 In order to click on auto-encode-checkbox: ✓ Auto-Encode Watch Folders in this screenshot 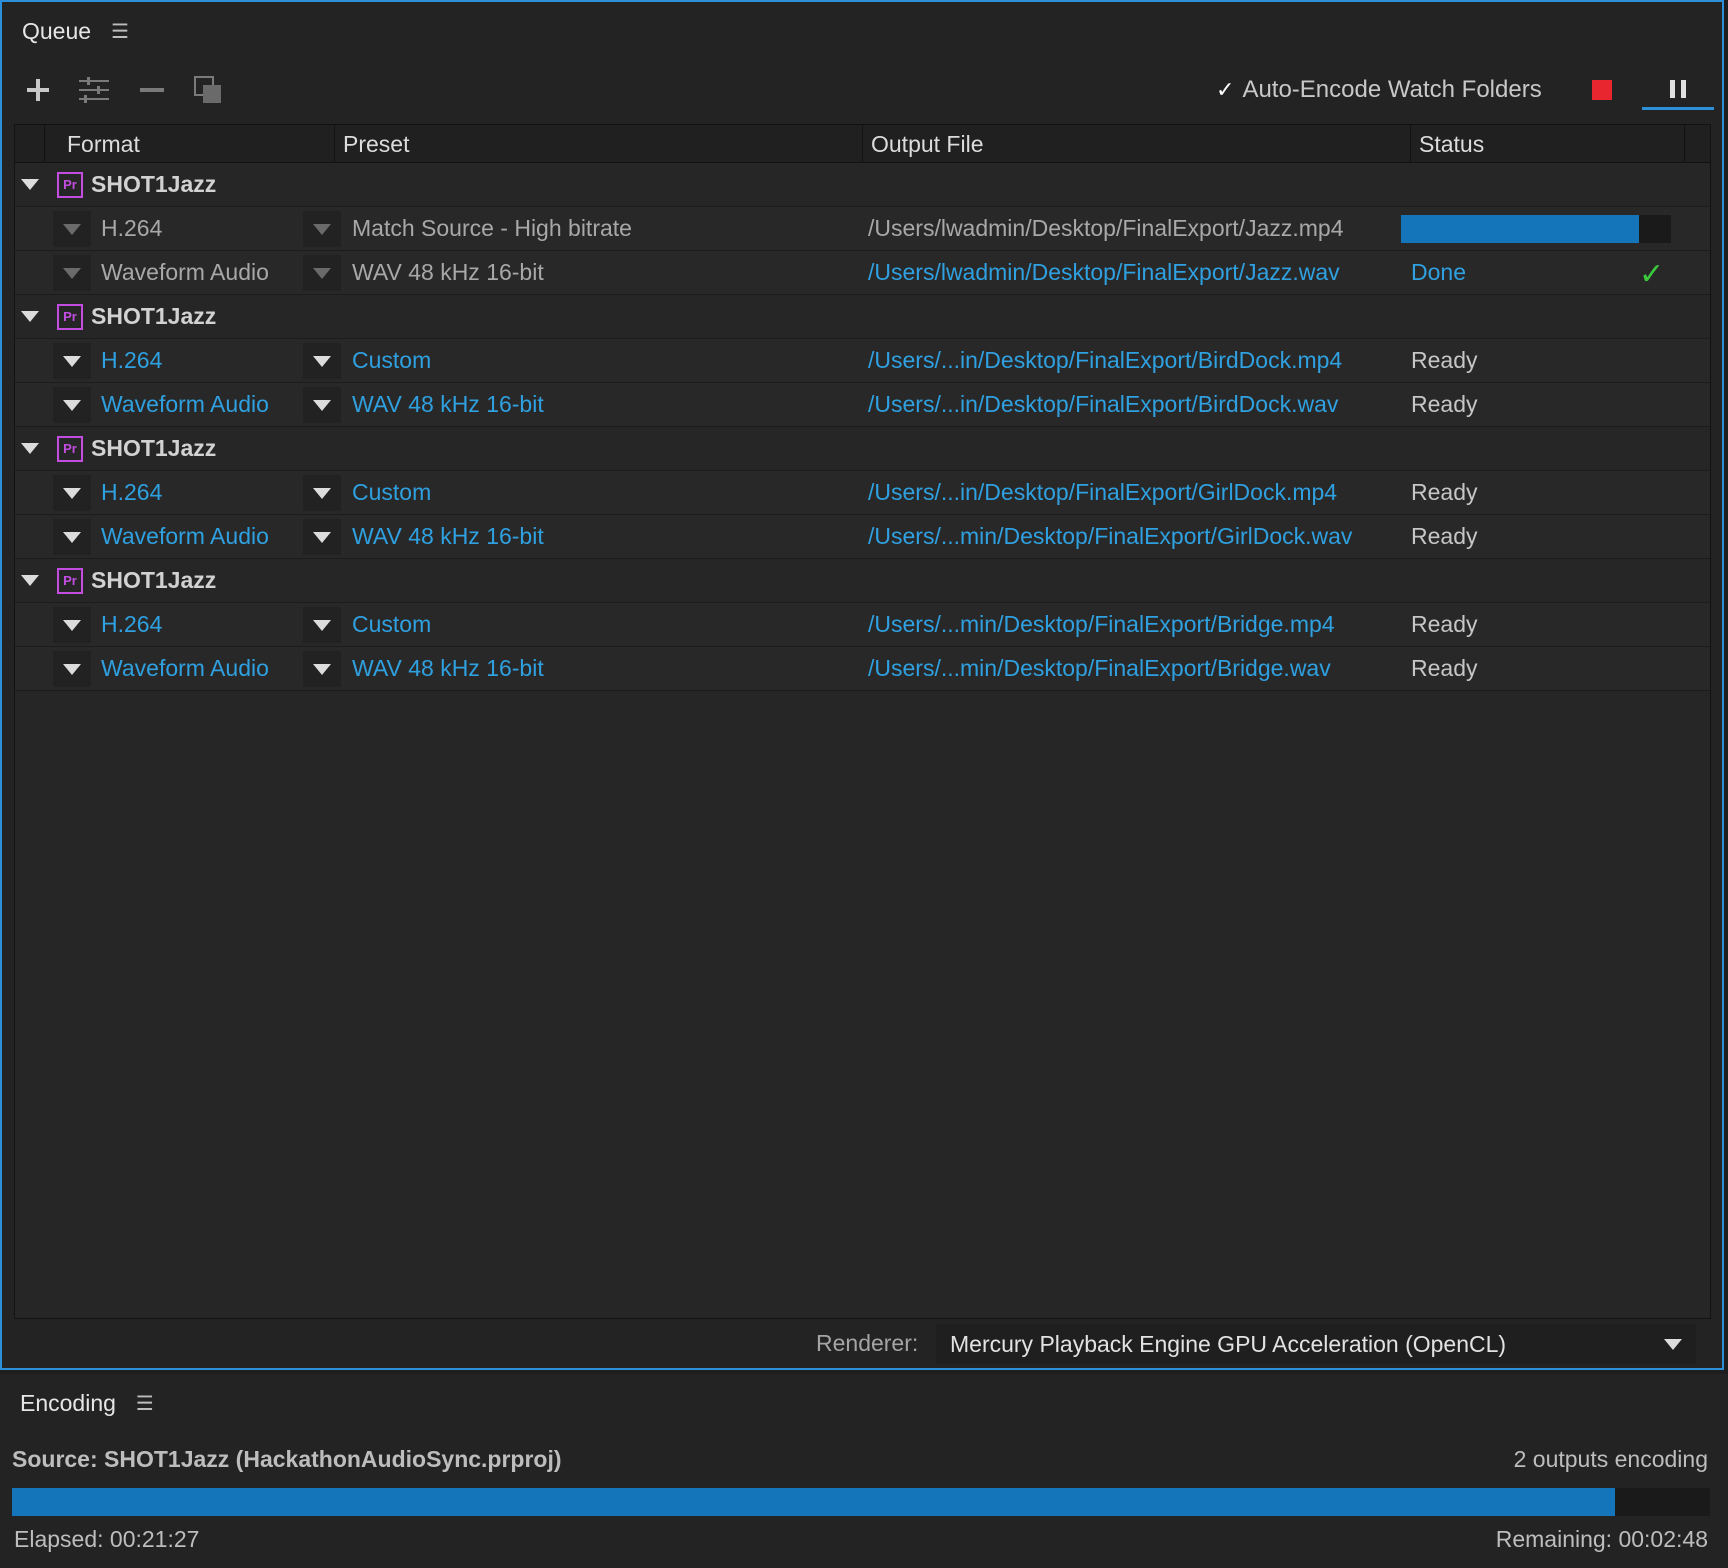, I will do `click(1379, 90)`.